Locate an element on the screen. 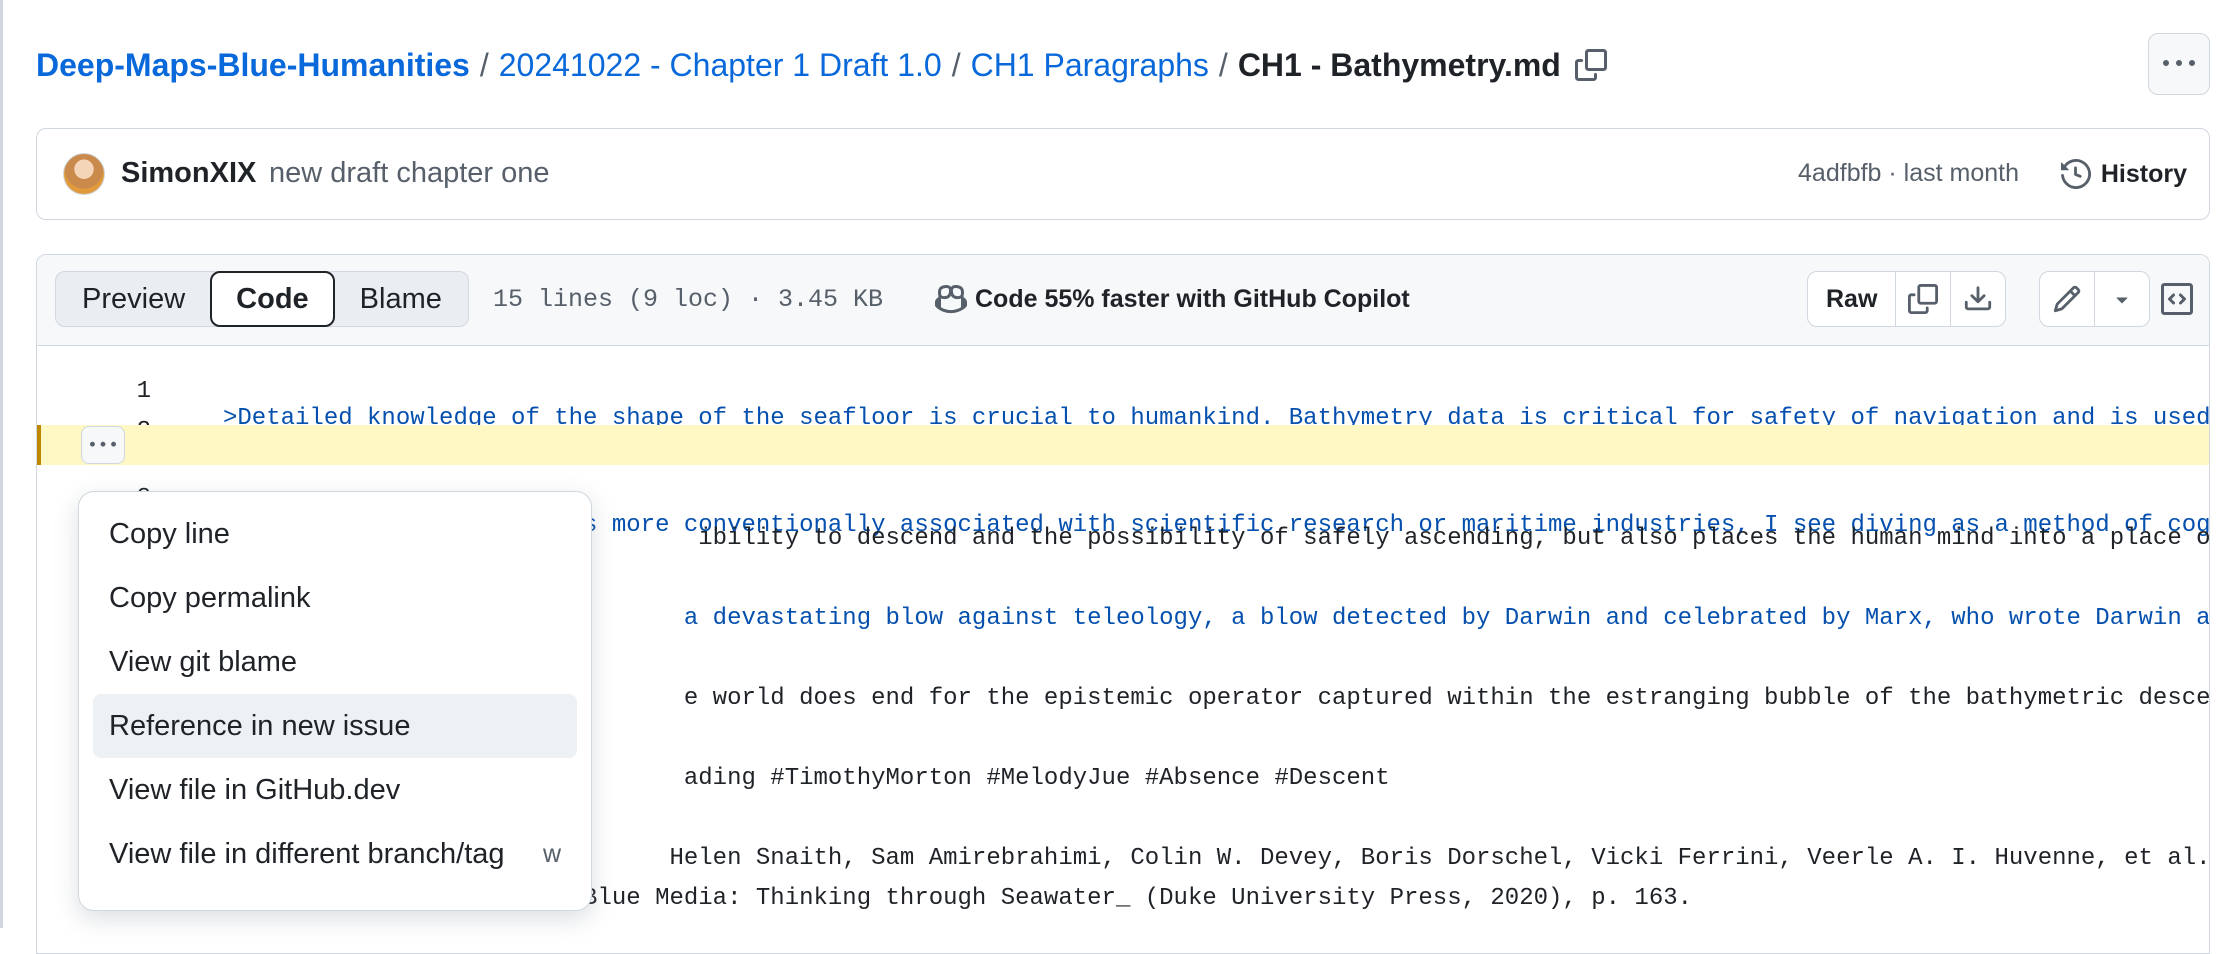 The width and height of the screenshot is (2240, 954). more-options-button is located at coordinates (2179, 64).